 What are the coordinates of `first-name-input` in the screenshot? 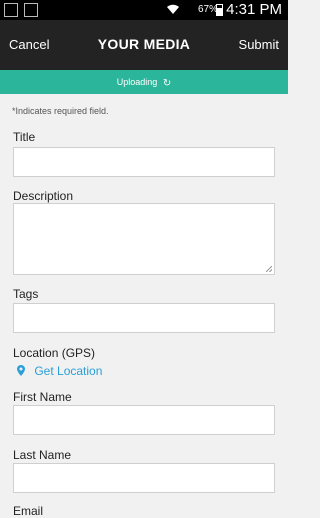 It's located at (144, 420).